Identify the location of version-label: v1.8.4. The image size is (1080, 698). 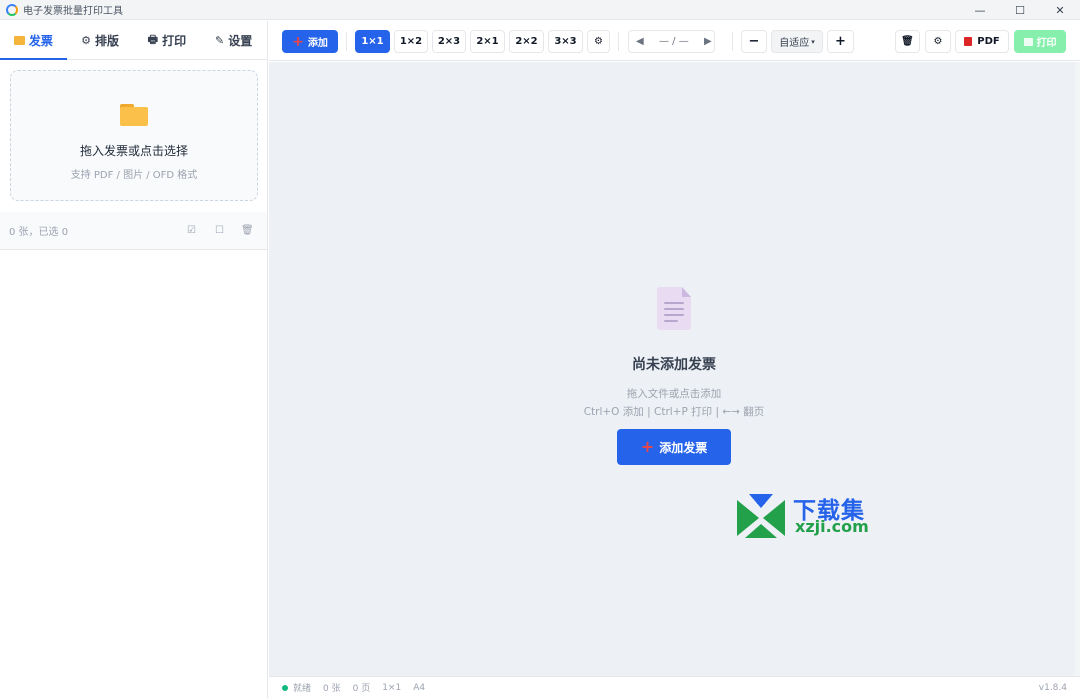
(1052, 687).